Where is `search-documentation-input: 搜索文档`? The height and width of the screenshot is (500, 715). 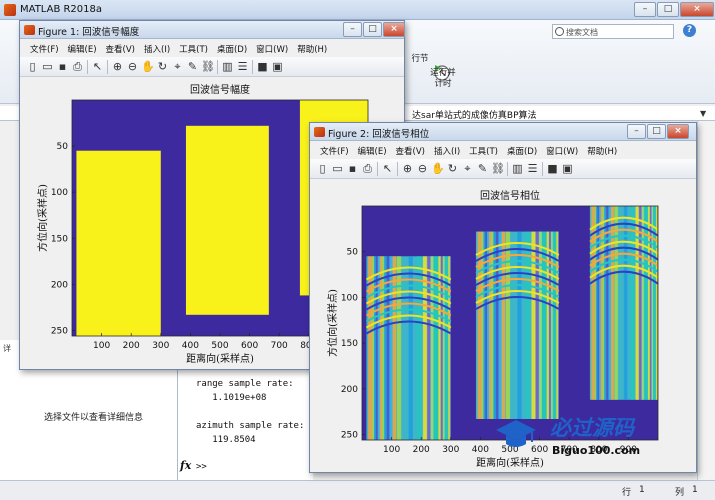 search-documentation-input: 搜索文档 is located at coordinates (613, 31).